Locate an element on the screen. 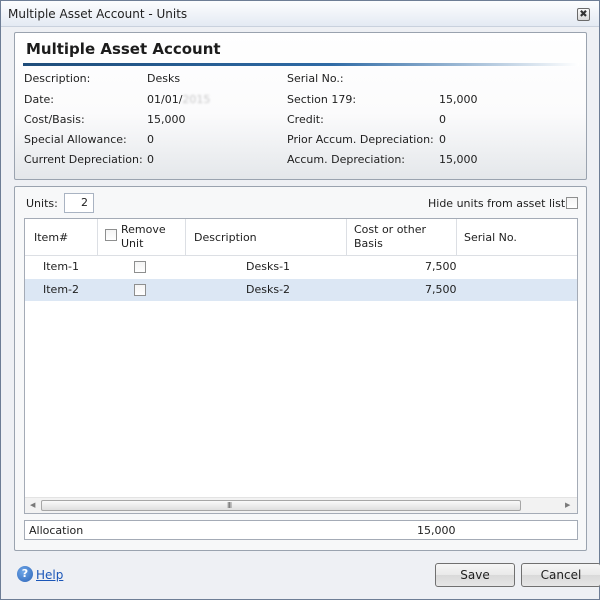 This screenshot has height=600, width=600. horizontal-scrollbar: ◀ III ▶ is located at coordinates (301, 505).